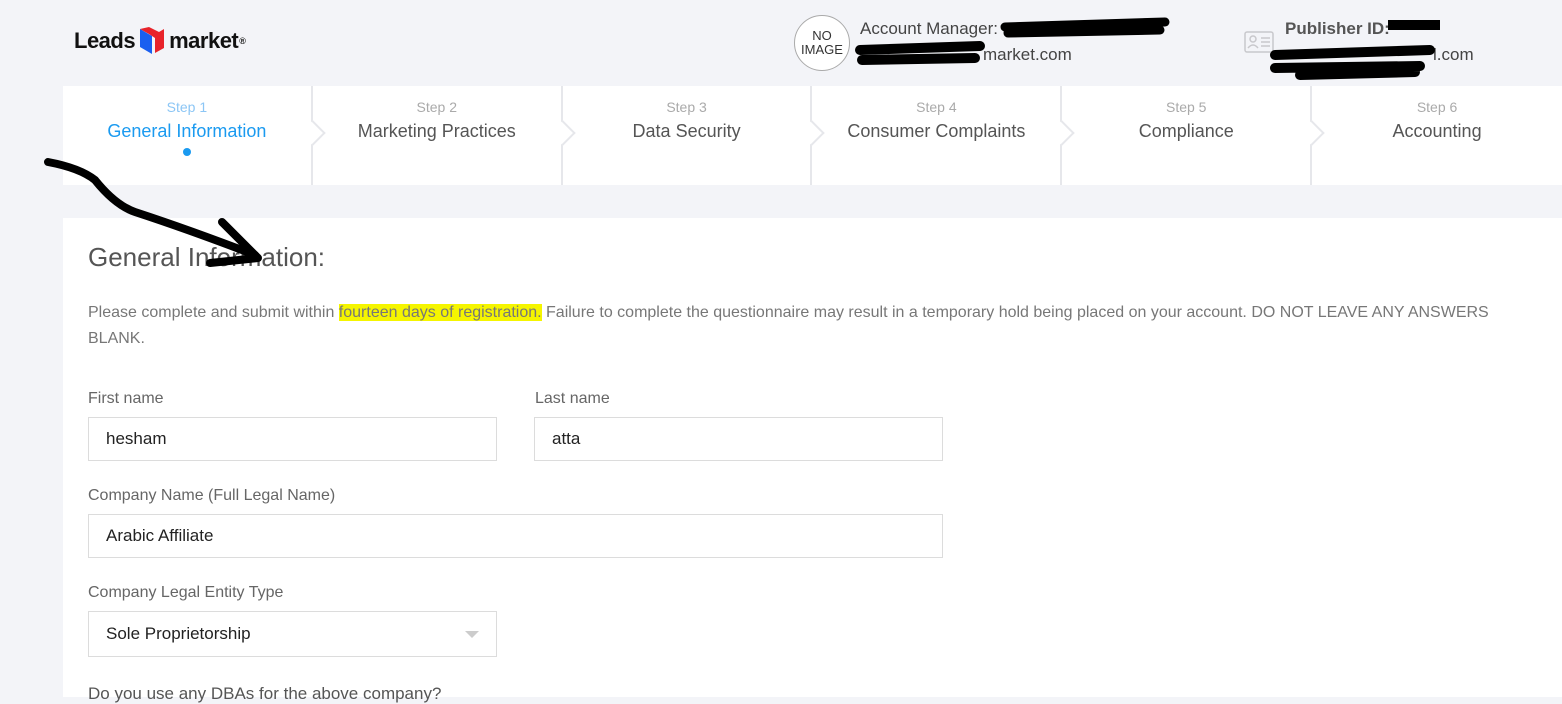 This screenshot has width=1562, height=704. What do you see at coordinates (440, 312) in the screenshot?
I see `highlighted-text: fourteen days of registration.` at bounding box center [440, 312].